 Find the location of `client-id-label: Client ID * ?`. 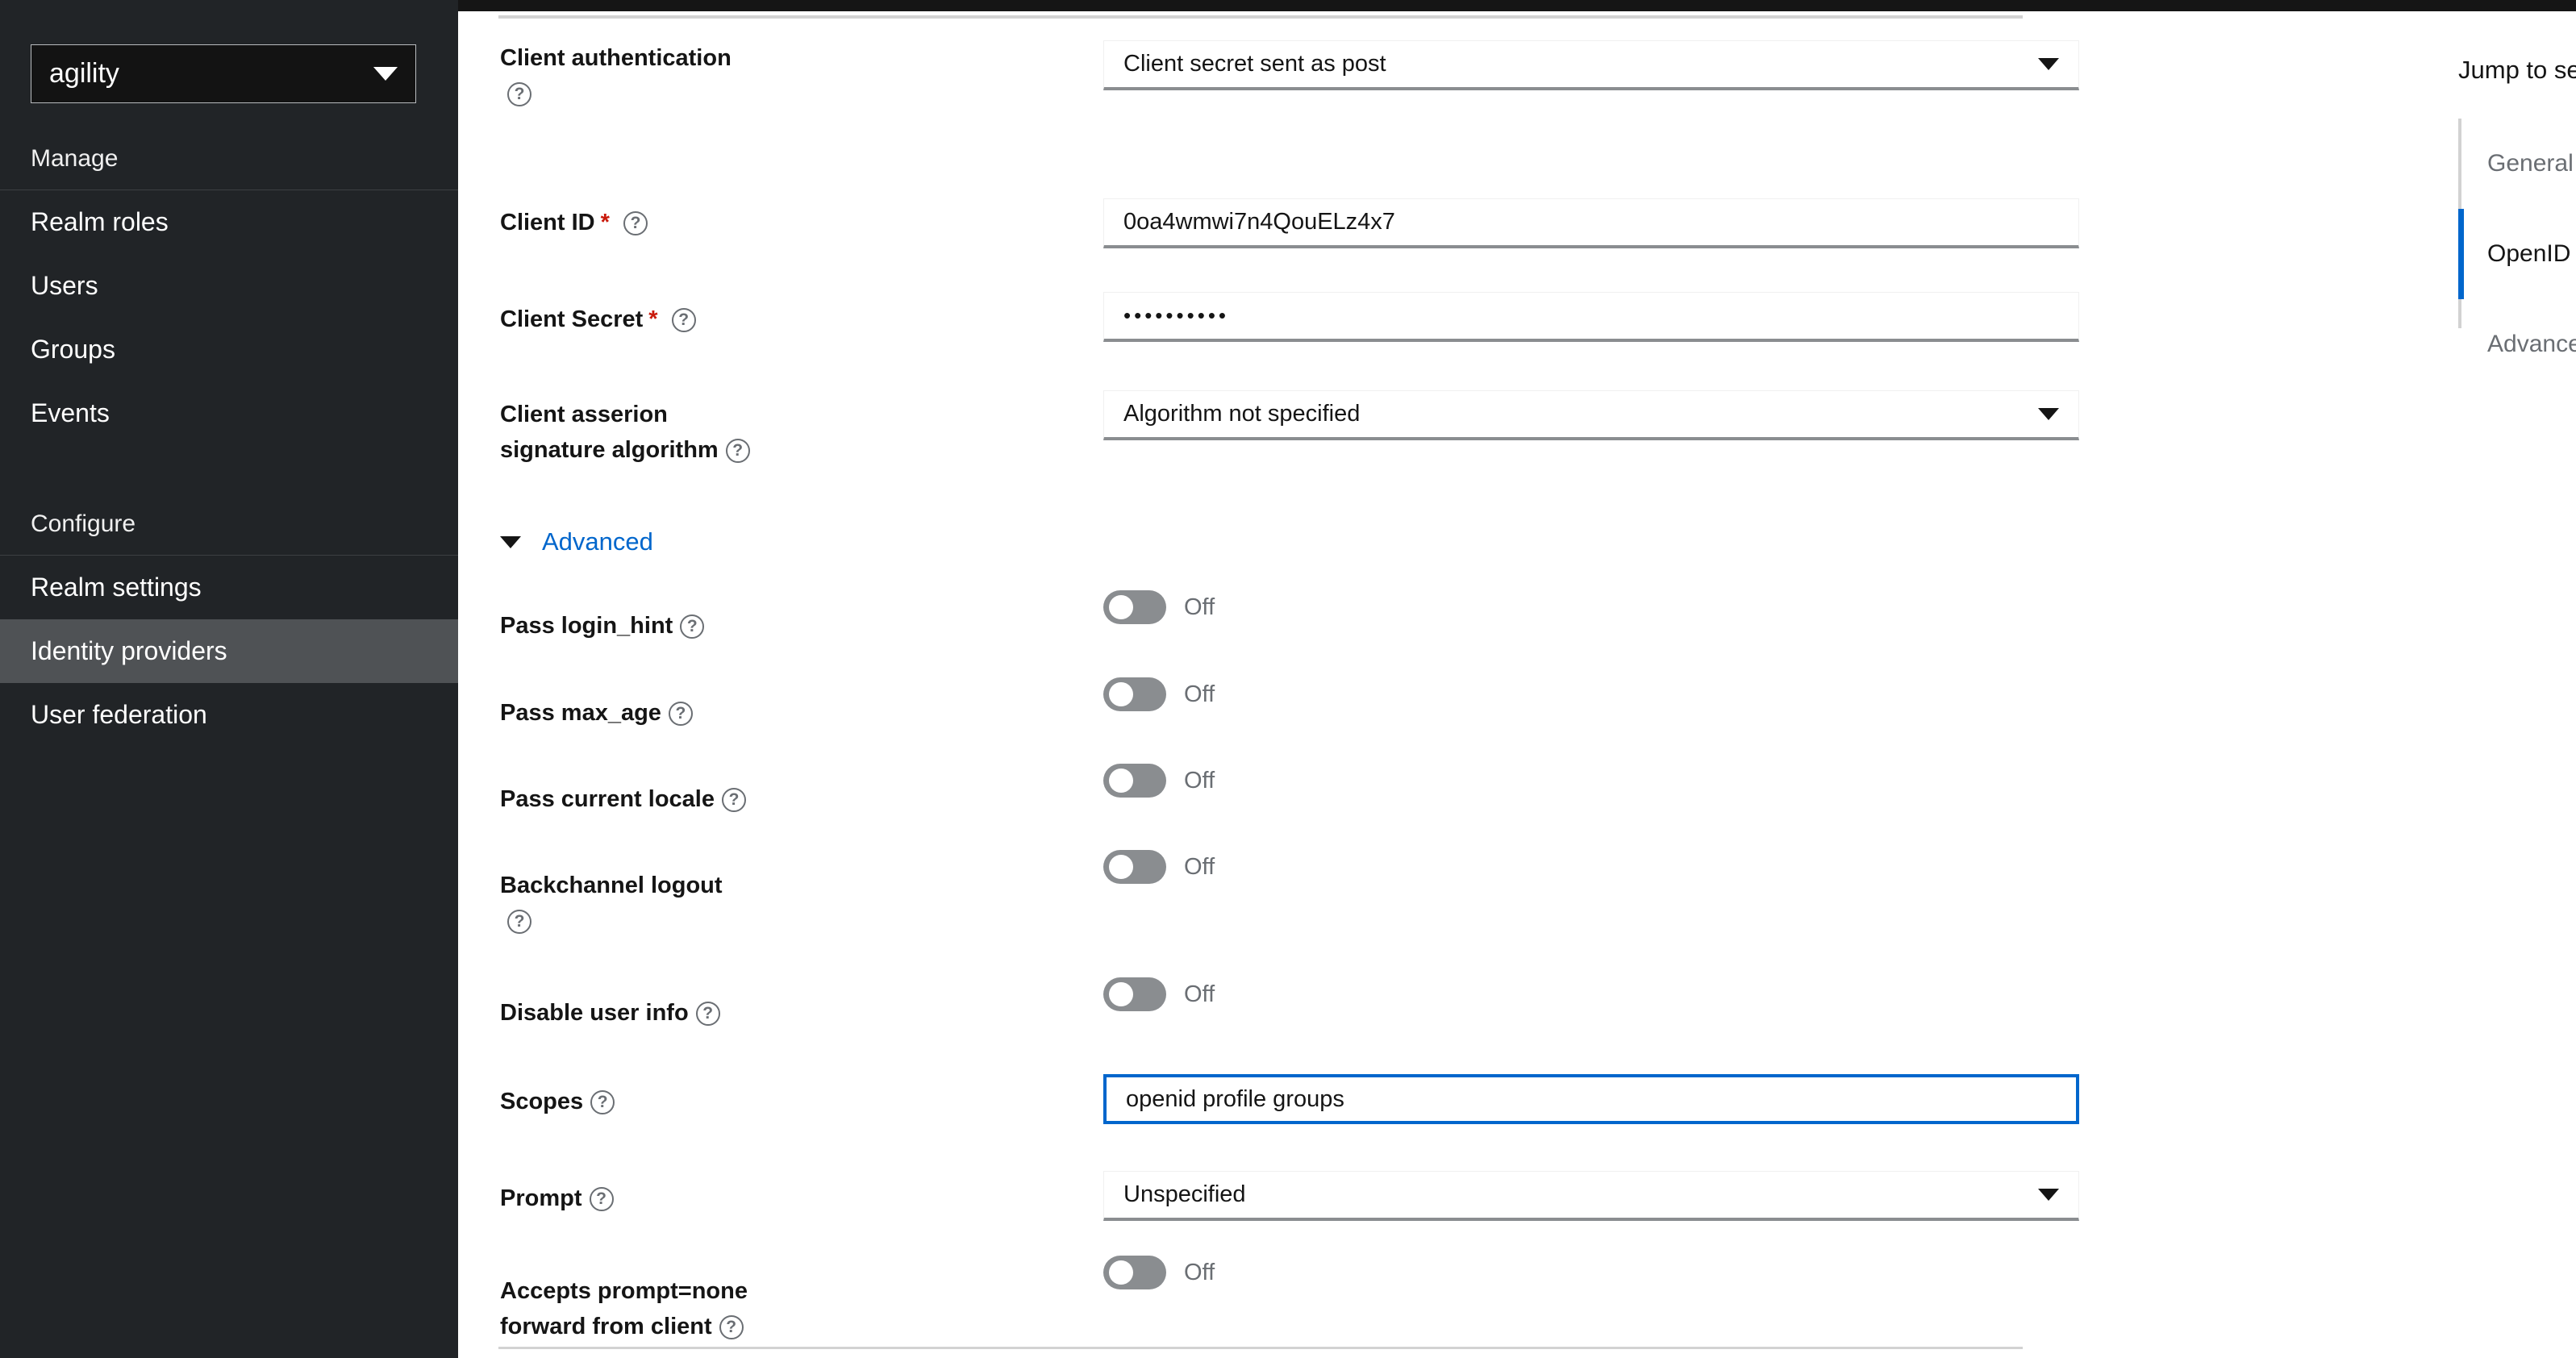

client-id-label: Client ID * ? is located at coordinates (633, 223).